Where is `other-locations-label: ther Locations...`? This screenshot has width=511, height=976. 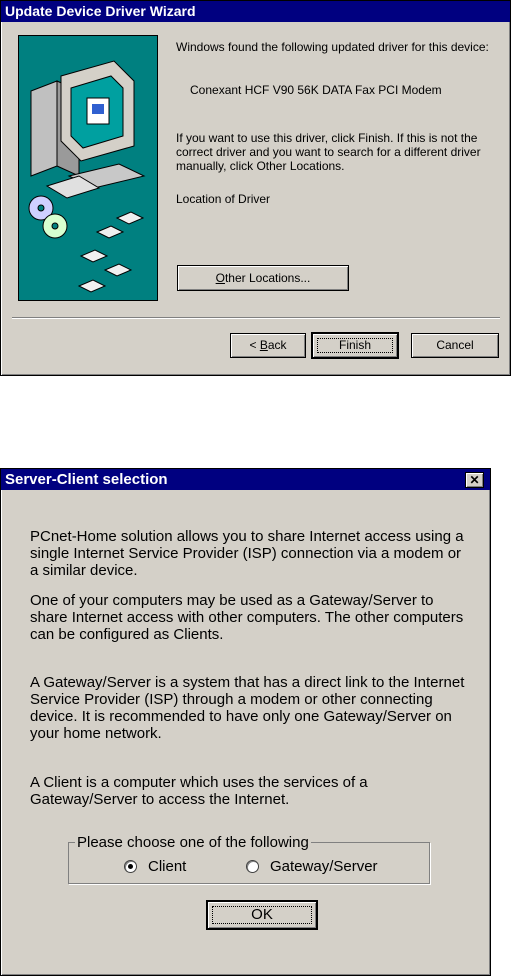
other-locations-label: ther Locations... is located at coordinates (267, 278).